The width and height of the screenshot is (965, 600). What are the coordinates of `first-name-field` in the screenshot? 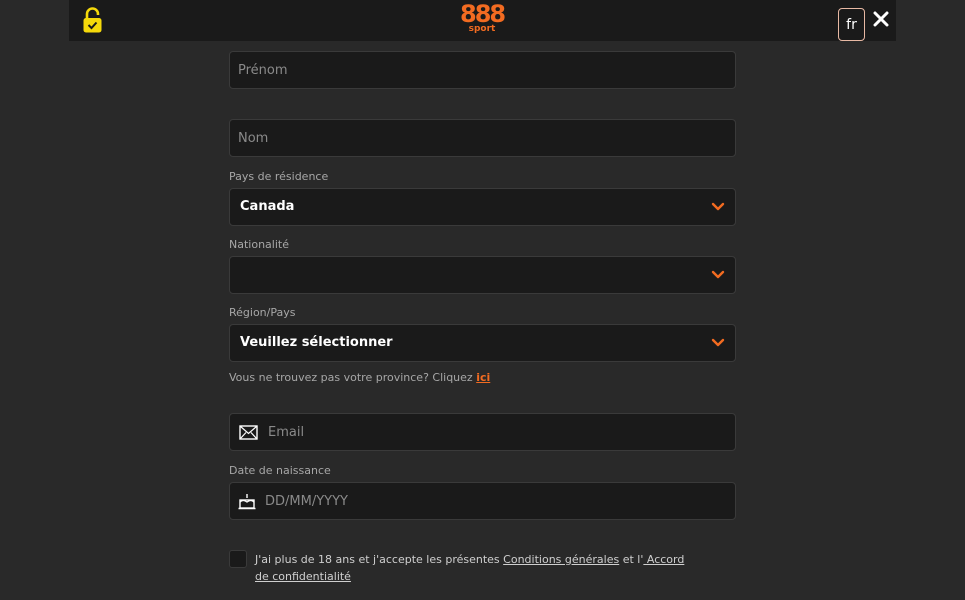 It's located at (482, 70).